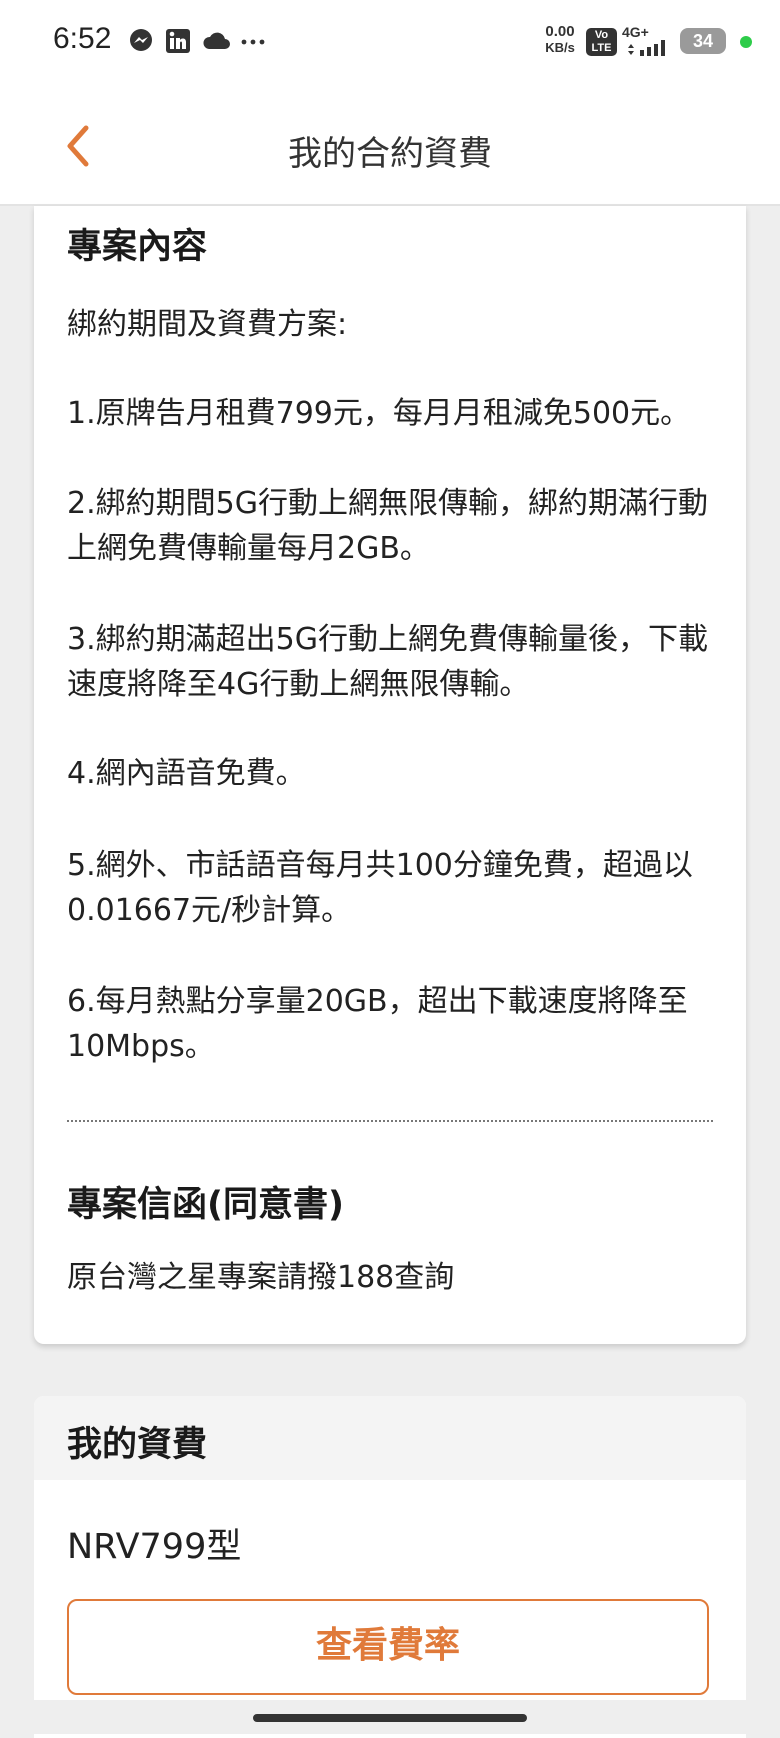  What do you see at coordinates (387, 662) in the screenshot?
I see `plan-item-3: 3.綁約期滿超出5G行動上網免費傳輸量後，下載速度將降至4G行動上網無限傳輸。` at bounding box center [387, 662].